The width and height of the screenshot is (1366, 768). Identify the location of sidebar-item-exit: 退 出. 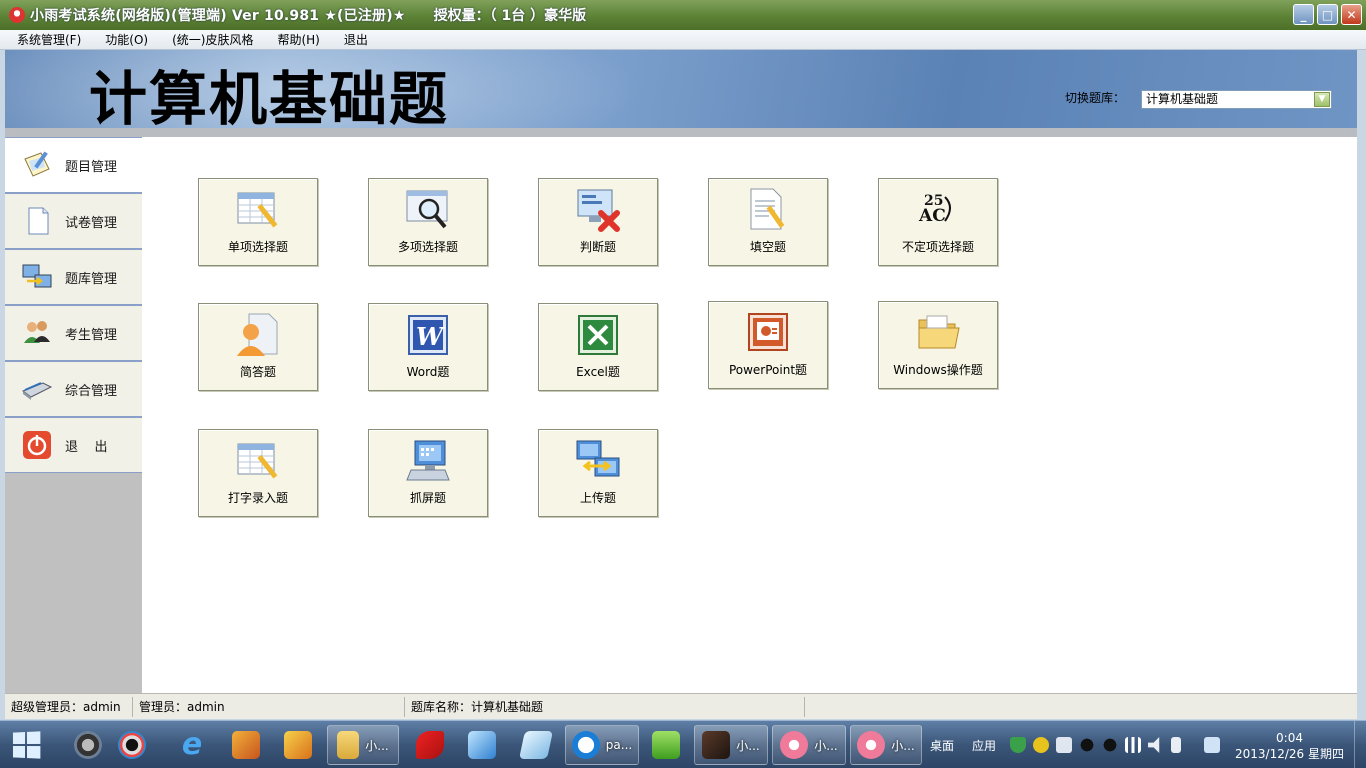
(73, 445).